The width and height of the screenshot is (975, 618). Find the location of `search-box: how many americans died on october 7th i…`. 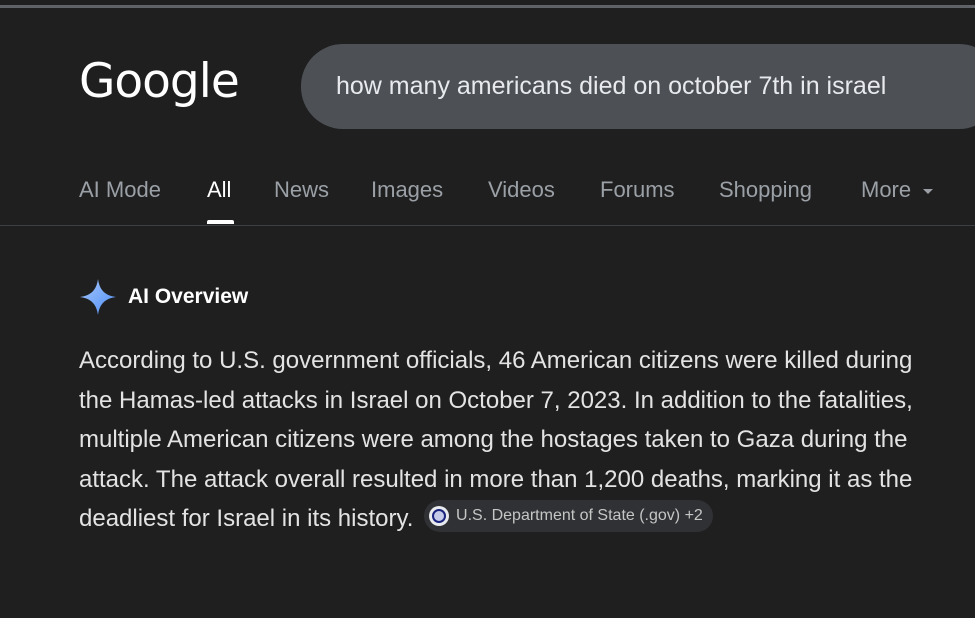

search-box: how many americans died on october 7th i… is located at coordinates (638, 86).